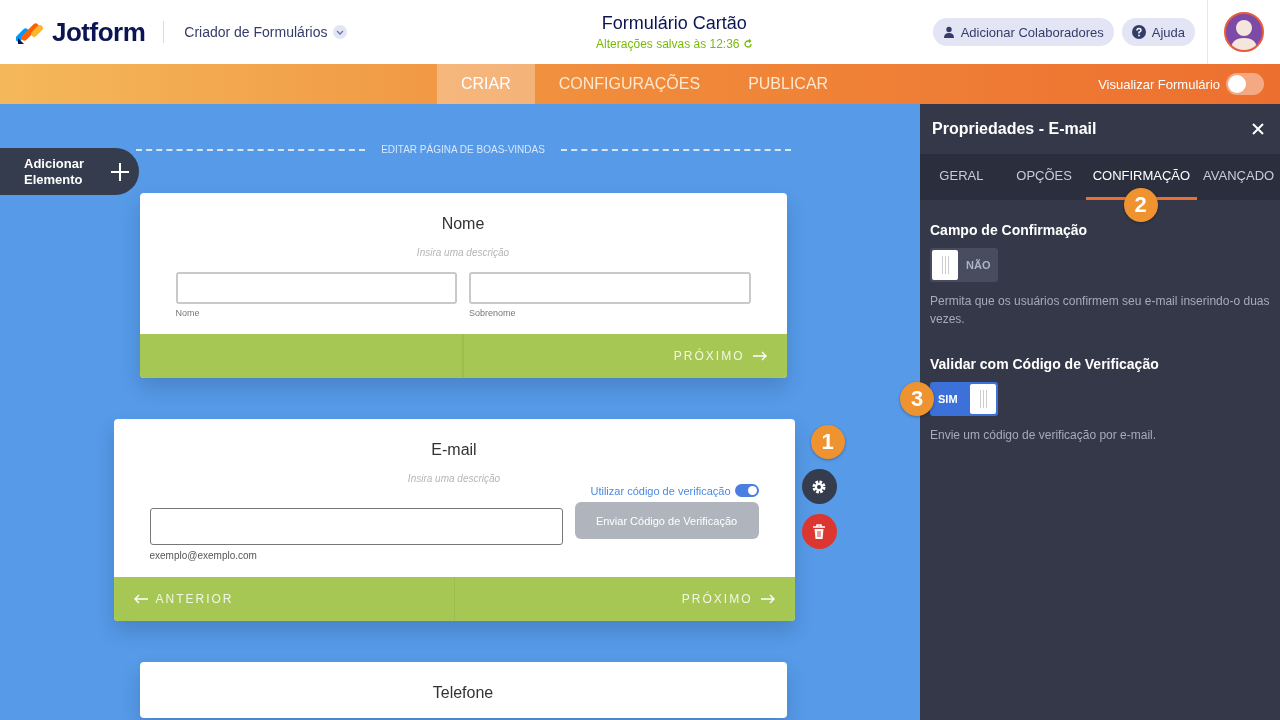  Describe the element at coordinates (964, 399) in the screenshot. I see `setting-switch: SIM` at that location.